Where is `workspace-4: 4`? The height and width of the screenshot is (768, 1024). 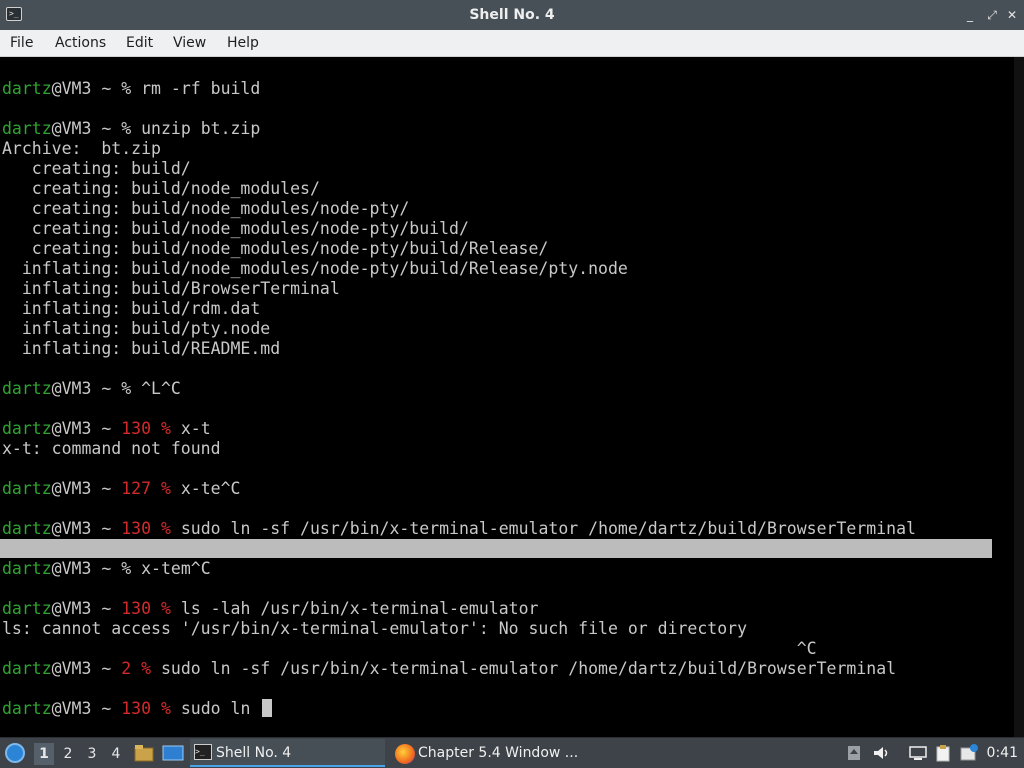 workspace-4: 4 is located at coordinates (116, 754).